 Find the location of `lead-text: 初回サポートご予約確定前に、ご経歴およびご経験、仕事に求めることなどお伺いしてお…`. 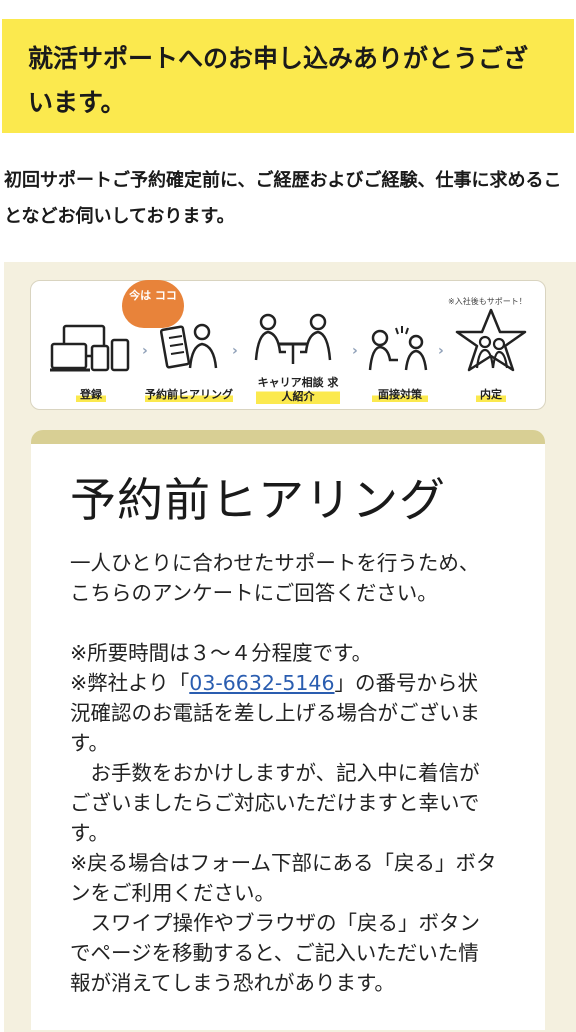

lead-text: 初回サポートご予約確定前に、ご経歴およびご経験、仕事に求めることなどお伺いしてお… is located at coordinates (283, 198).